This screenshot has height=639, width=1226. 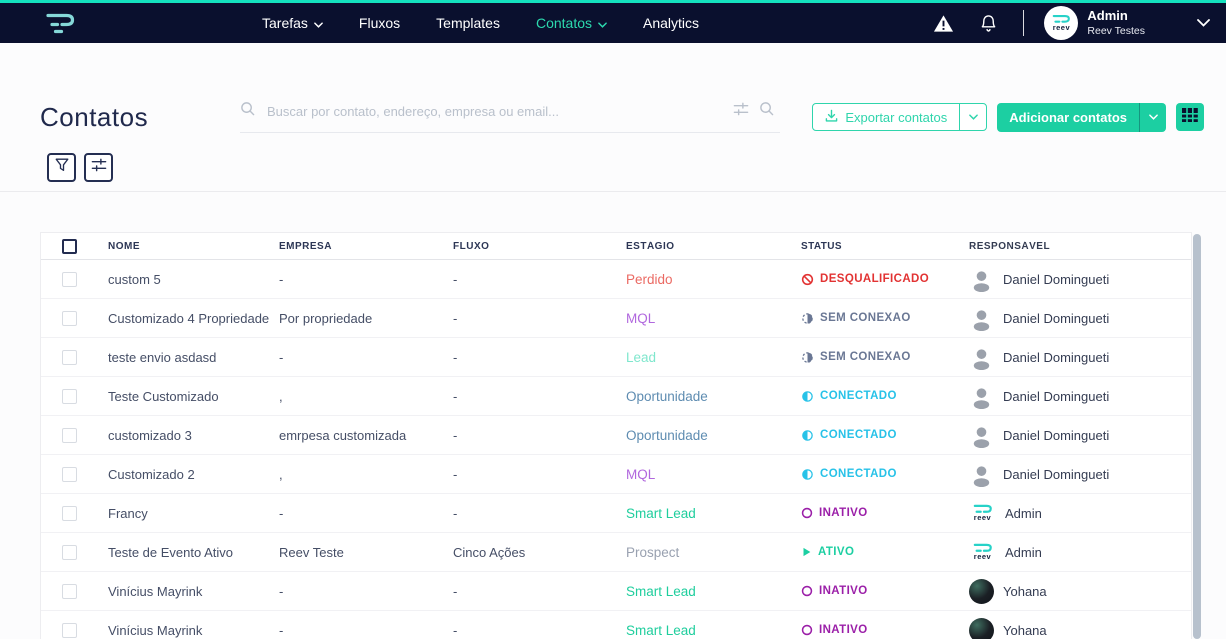 What do you see at coordinates (468, 23) in the screenshot?
I see `nav-item-templates: Templates` at bounding box center [468, 23].